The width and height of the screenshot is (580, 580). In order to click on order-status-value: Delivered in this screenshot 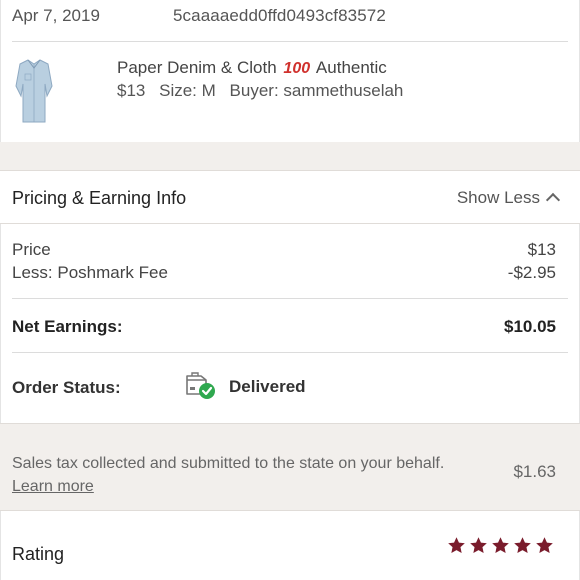, I will do `click(267, 386)`.